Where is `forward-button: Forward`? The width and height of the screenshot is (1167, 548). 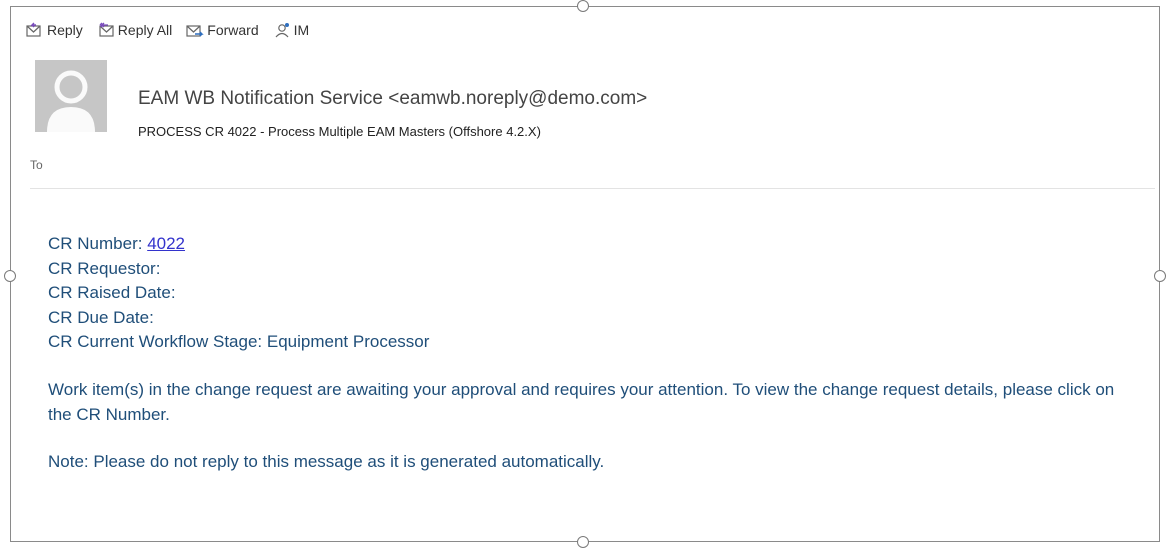 forward-button: Forward is located at coordinates (222, 30).